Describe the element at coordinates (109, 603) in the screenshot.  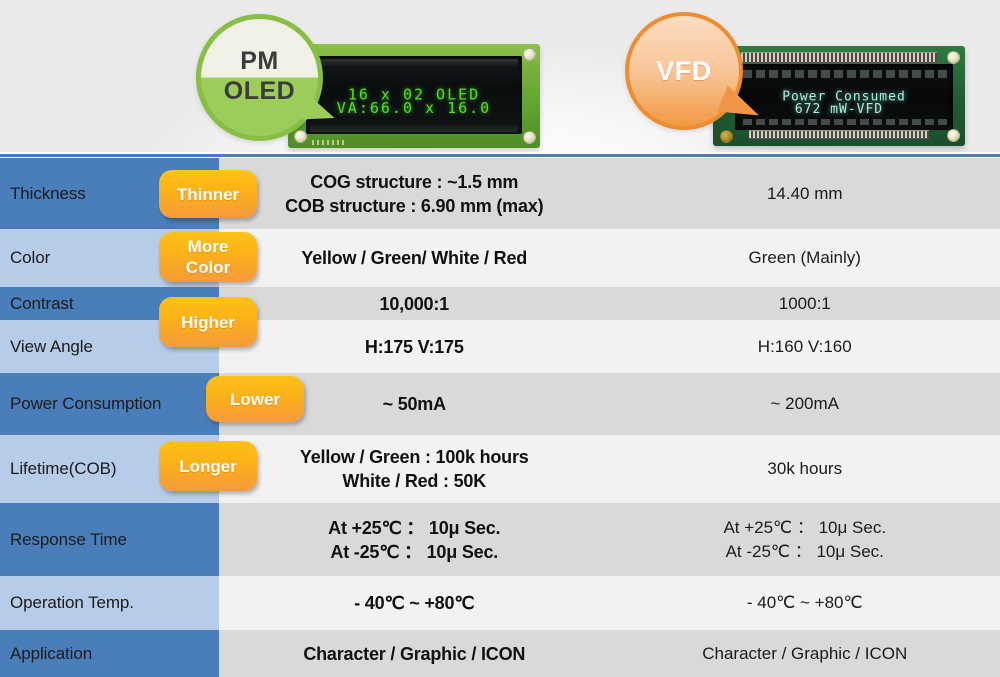
I see `row-label: Operation Temp.` at that location.